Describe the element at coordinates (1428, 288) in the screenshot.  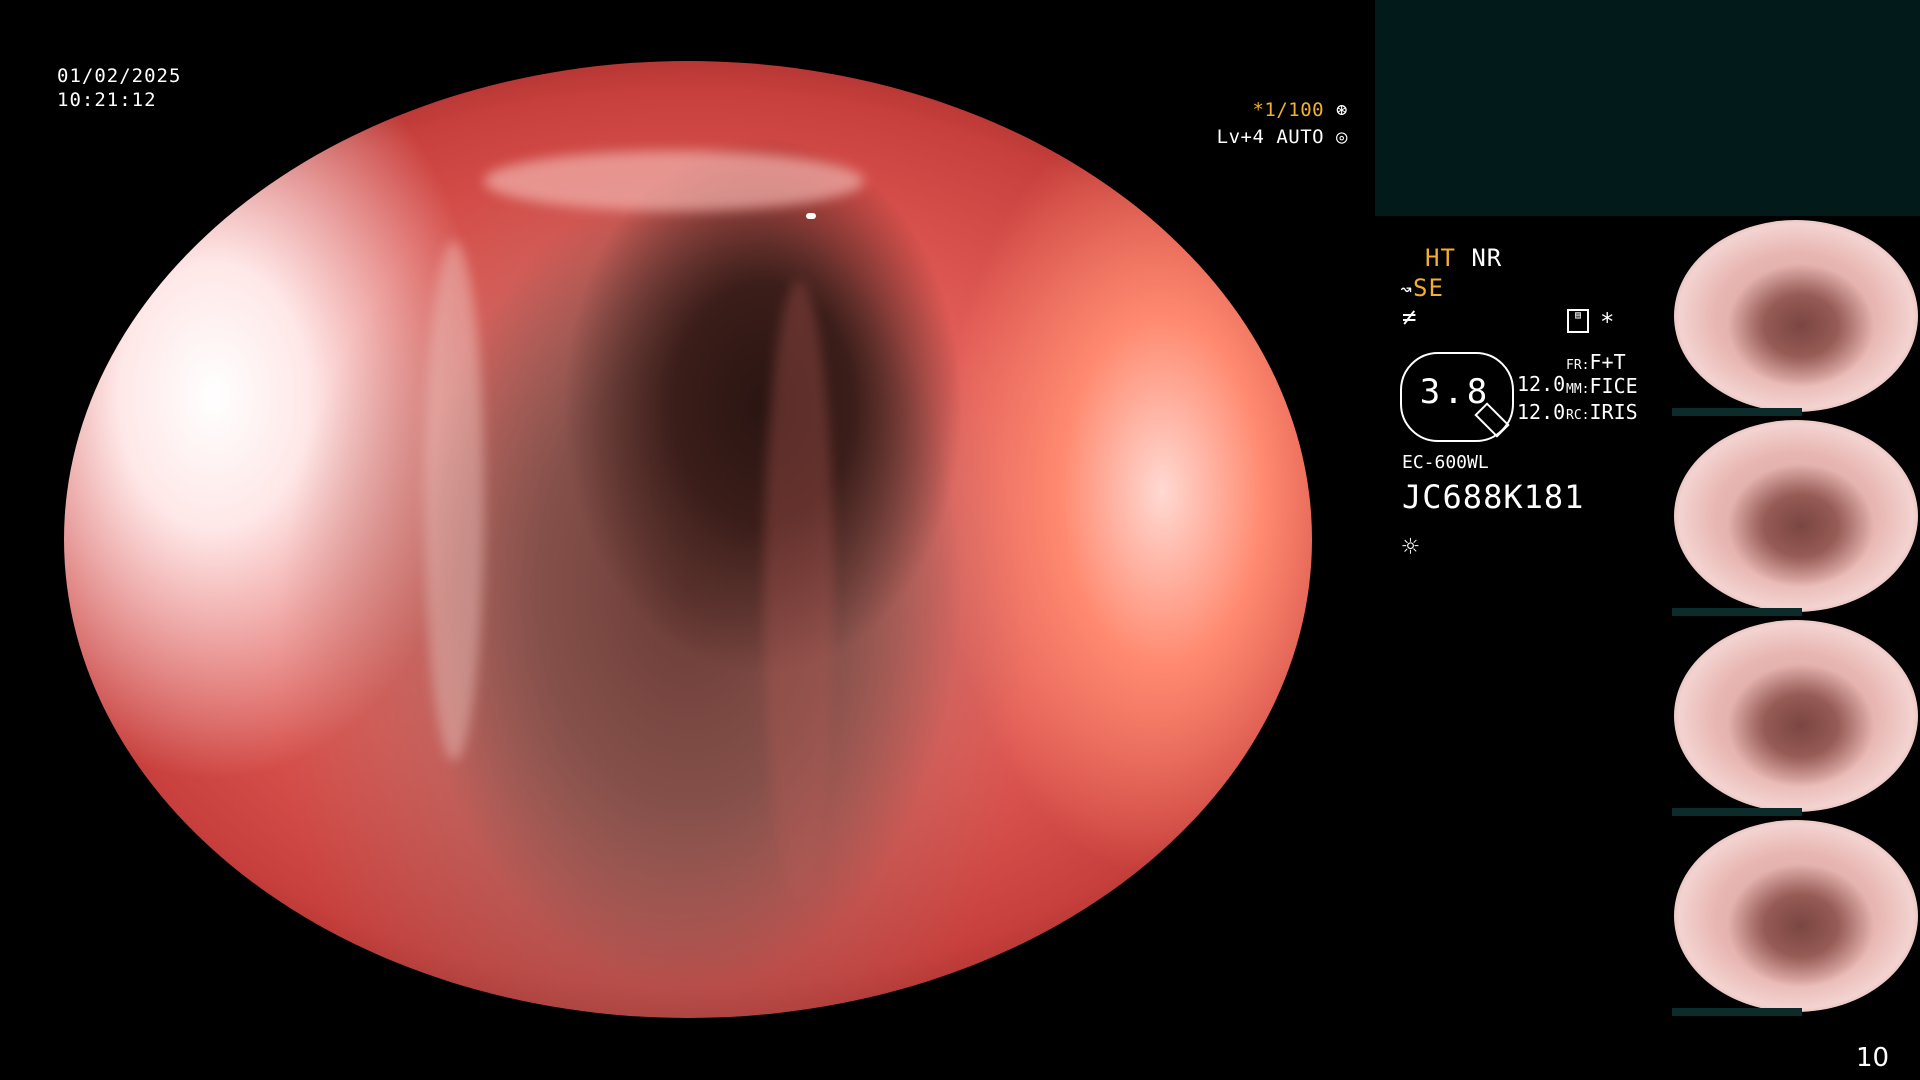
I see `se-label: SE` at that location.